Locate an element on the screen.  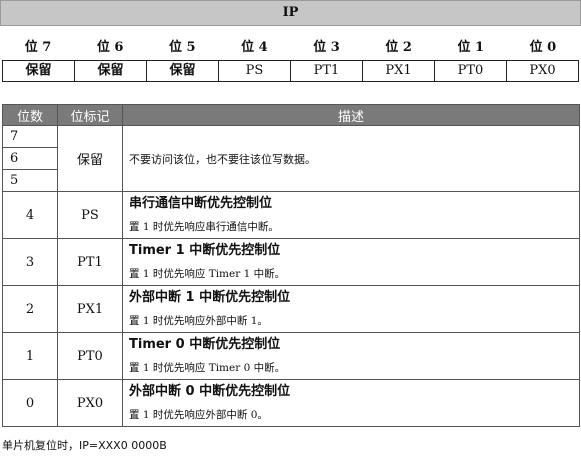
bit-number: 0 is located at coordinates (30, 403).